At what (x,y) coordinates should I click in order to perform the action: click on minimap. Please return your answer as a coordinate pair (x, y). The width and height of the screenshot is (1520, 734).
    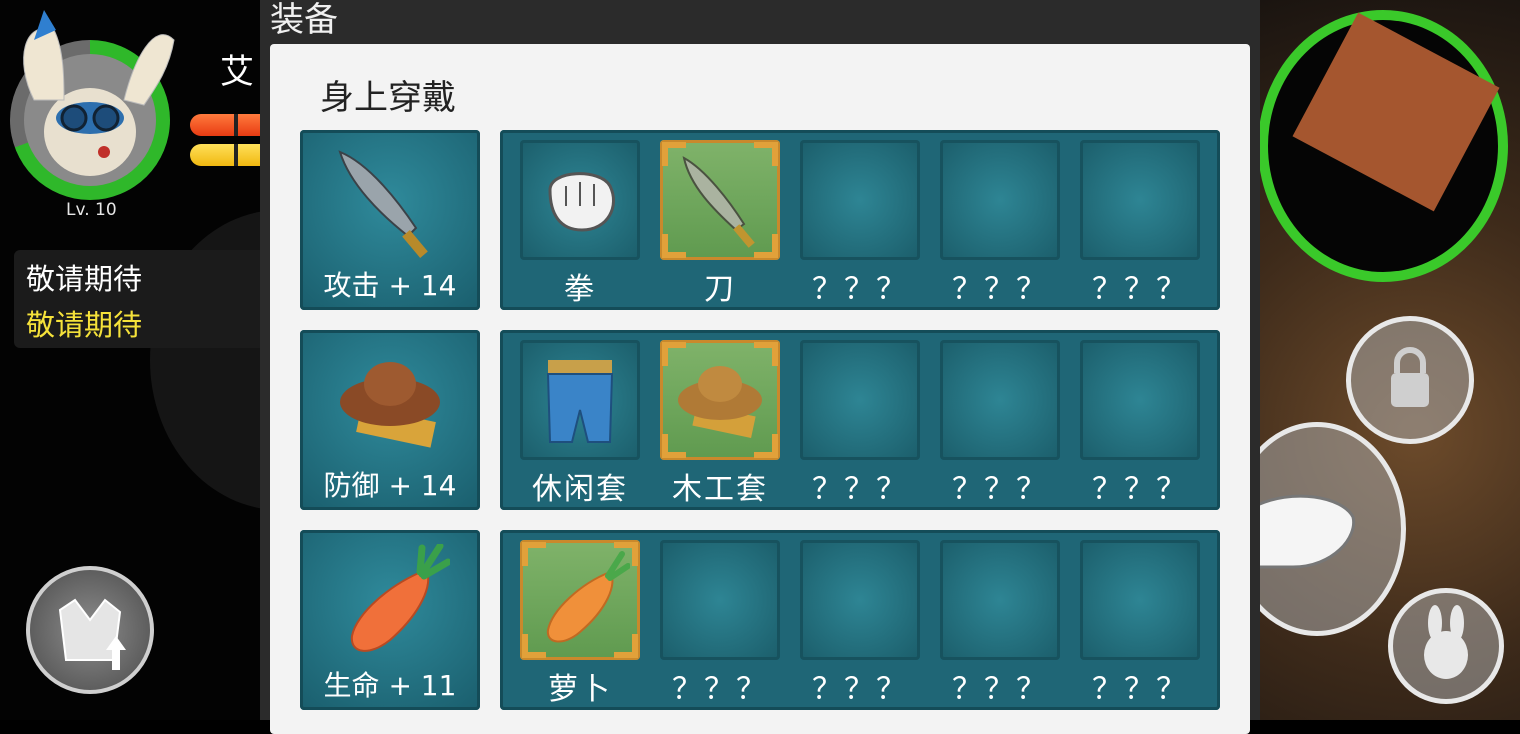
    Looking at the image, I should click on (1383, 146).